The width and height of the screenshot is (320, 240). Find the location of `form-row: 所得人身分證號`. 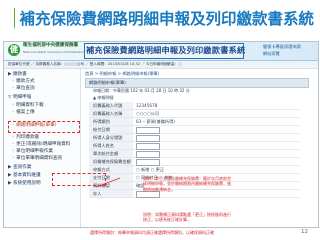

form-row: 所得人身分證號 is located at coordinates (194, 138).